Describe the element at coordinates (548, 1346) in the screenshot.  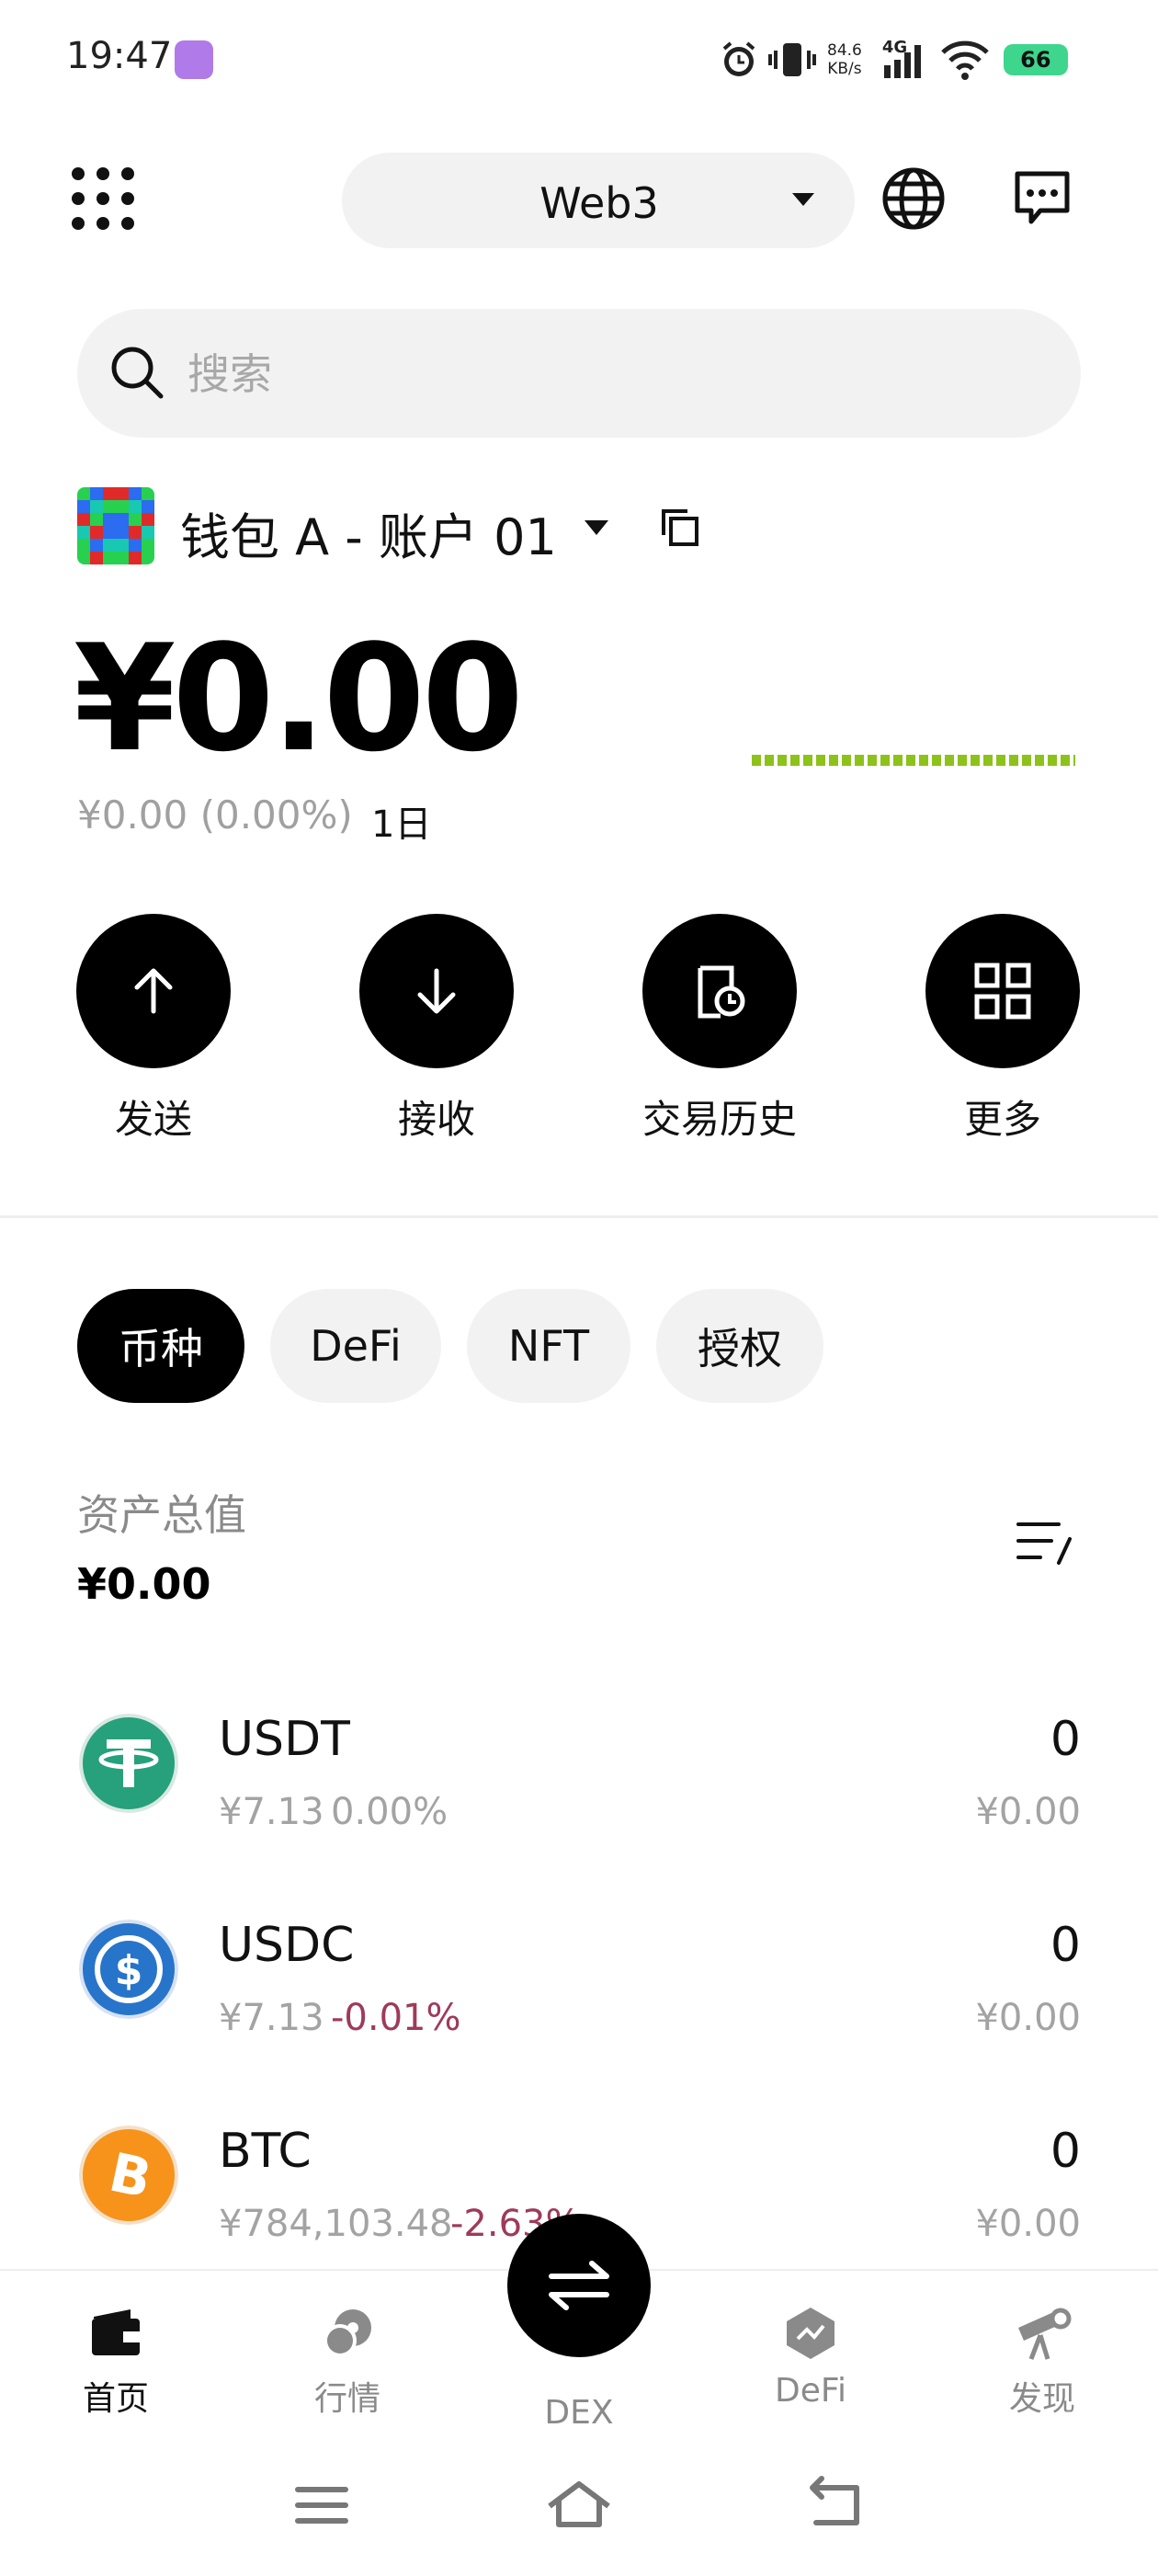
I see `tab-nft: NFT` at that location.